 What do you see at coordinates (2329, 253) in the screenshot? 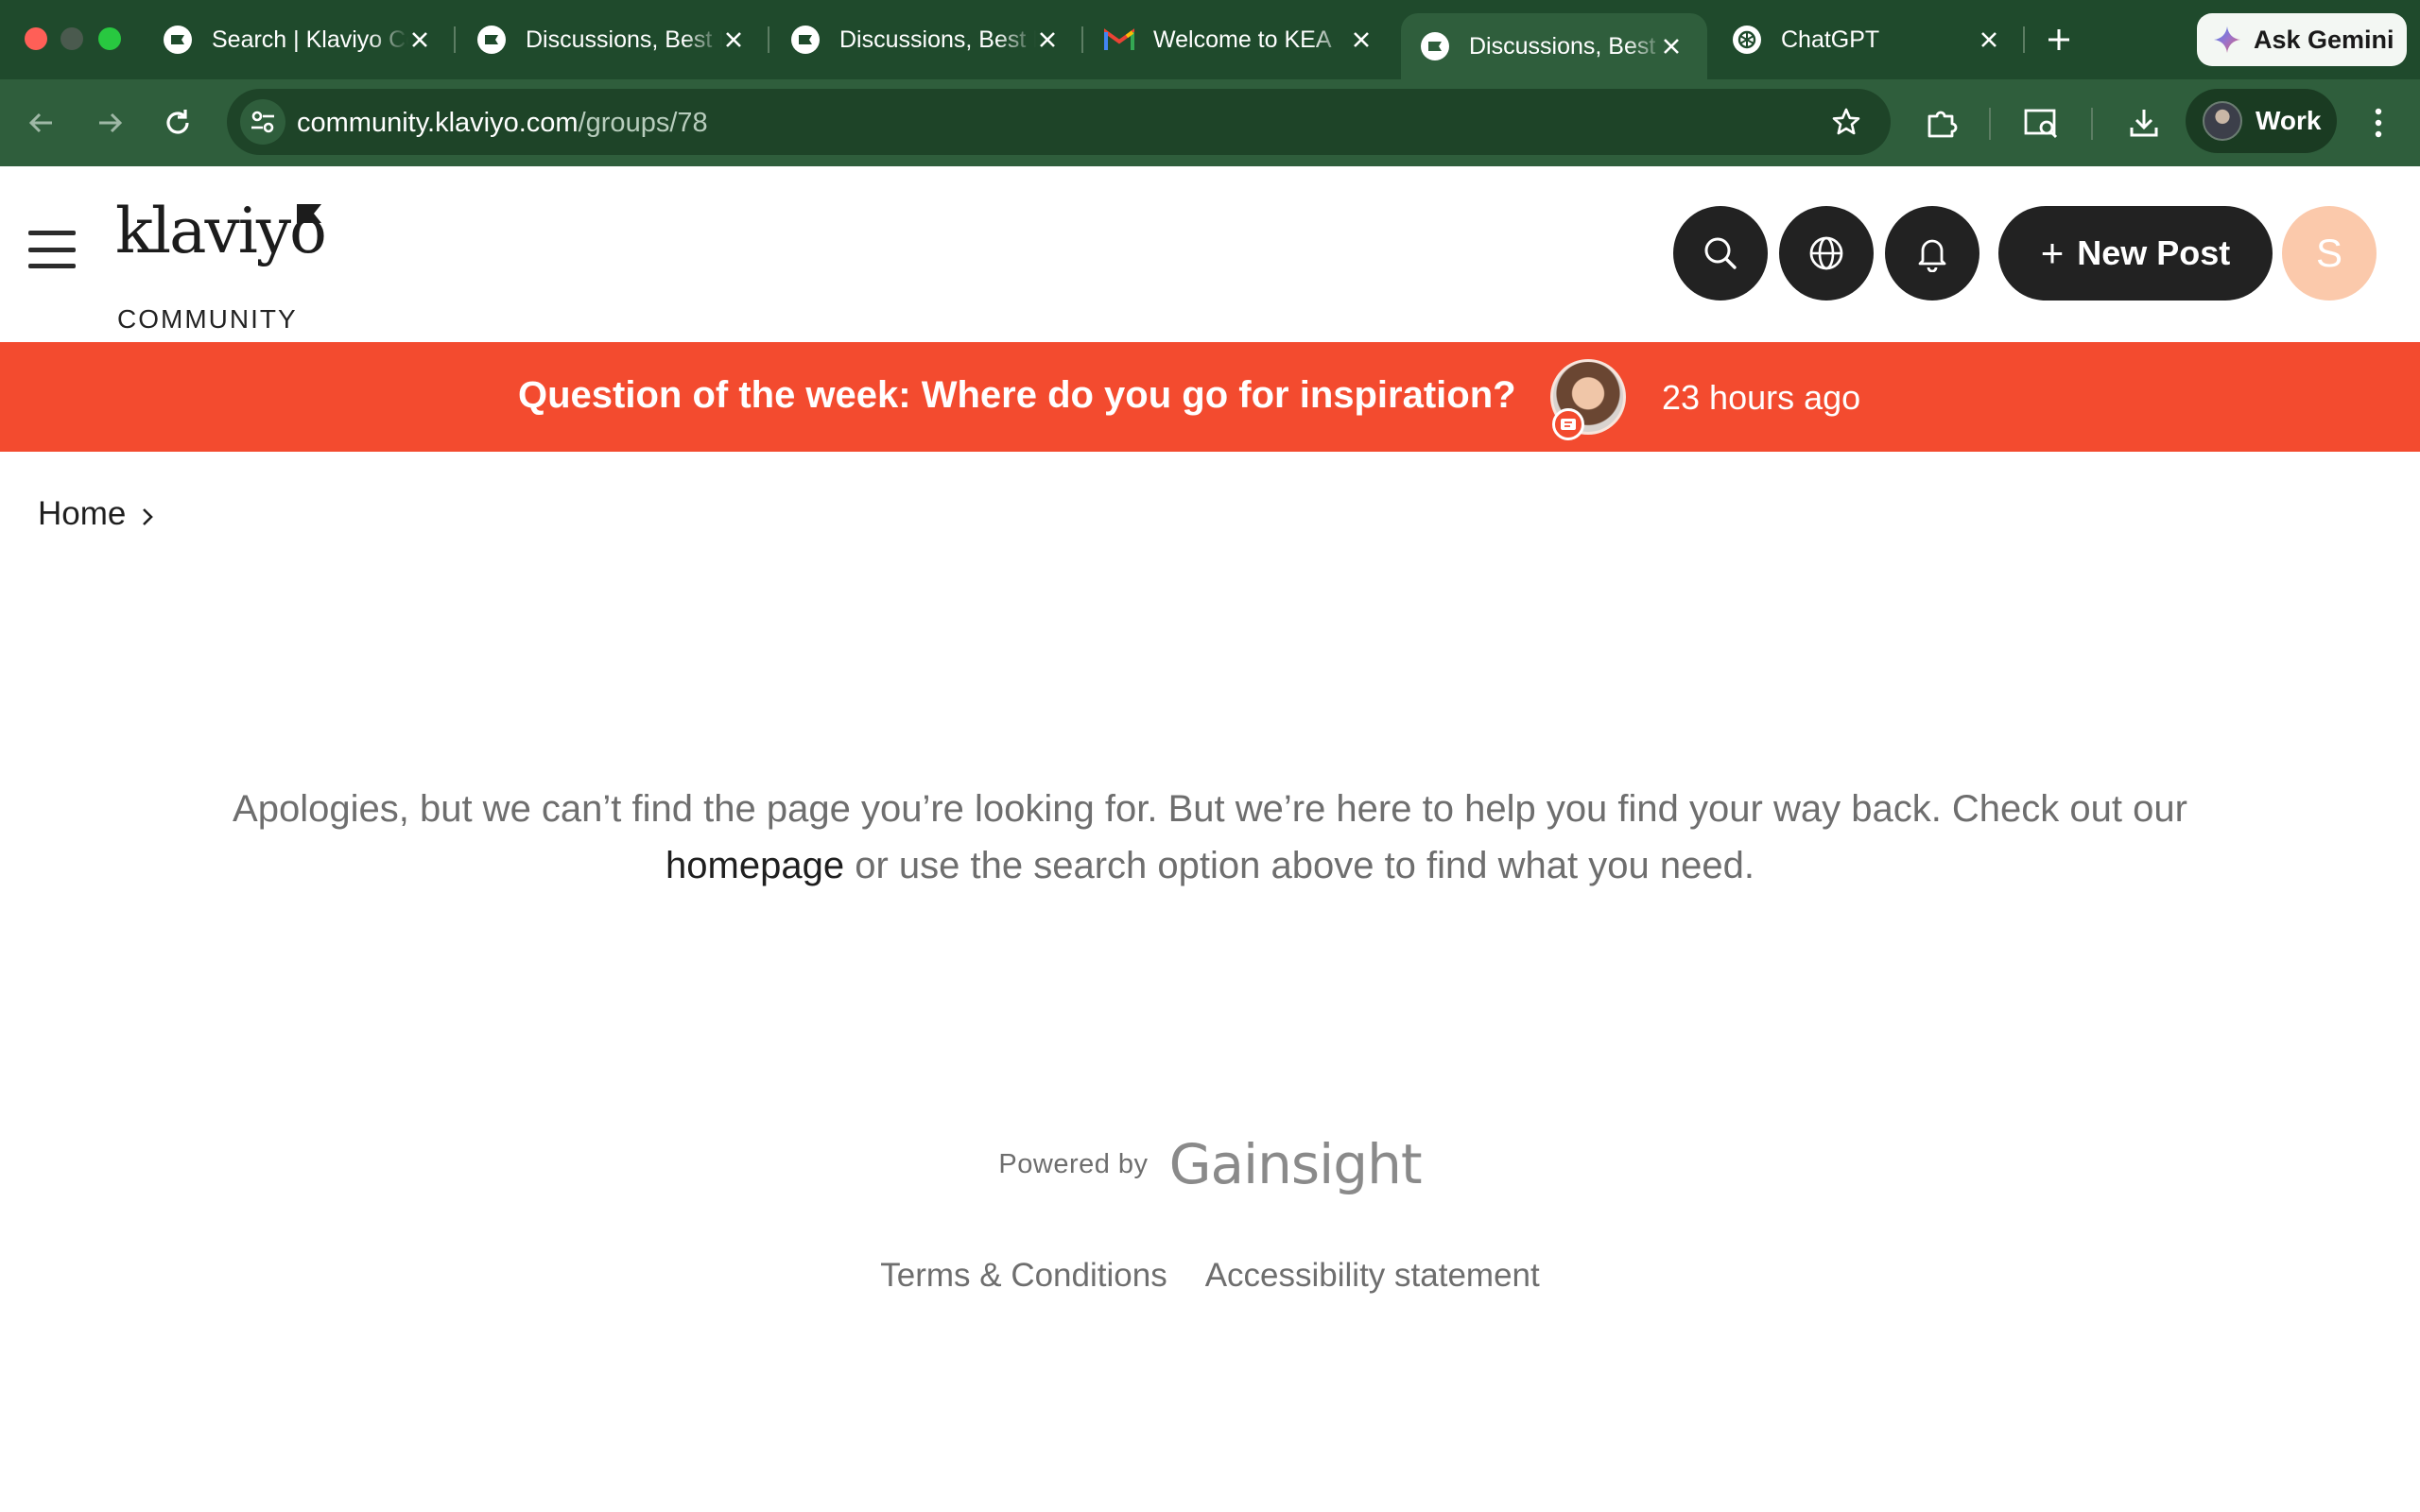
I see `user-avatar: S` at bounding box center [2329, 253].